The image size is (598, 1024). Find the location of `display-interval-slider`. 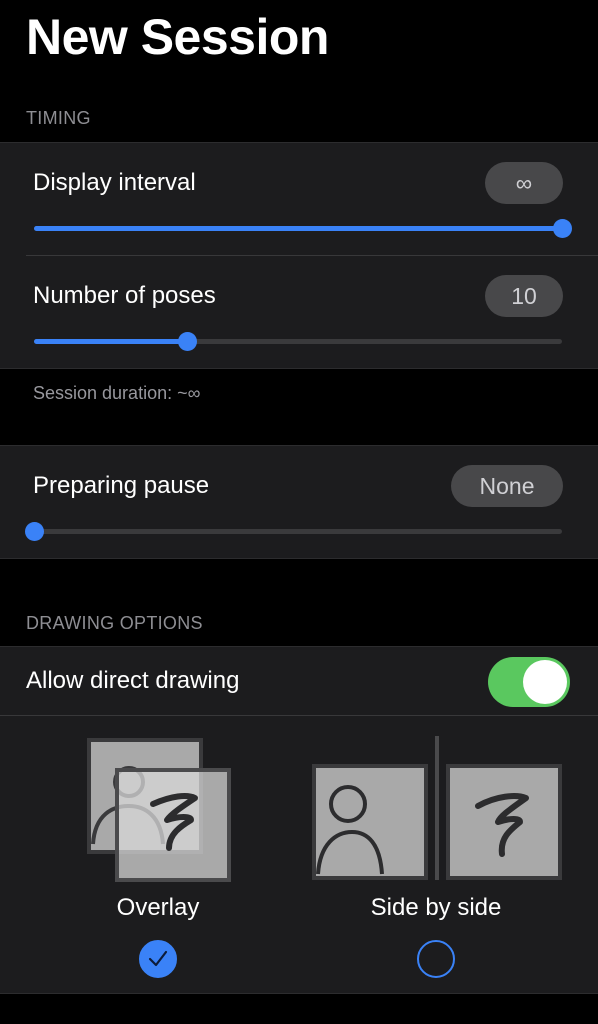

display-interval-slider is located at coordinates (303, 228).